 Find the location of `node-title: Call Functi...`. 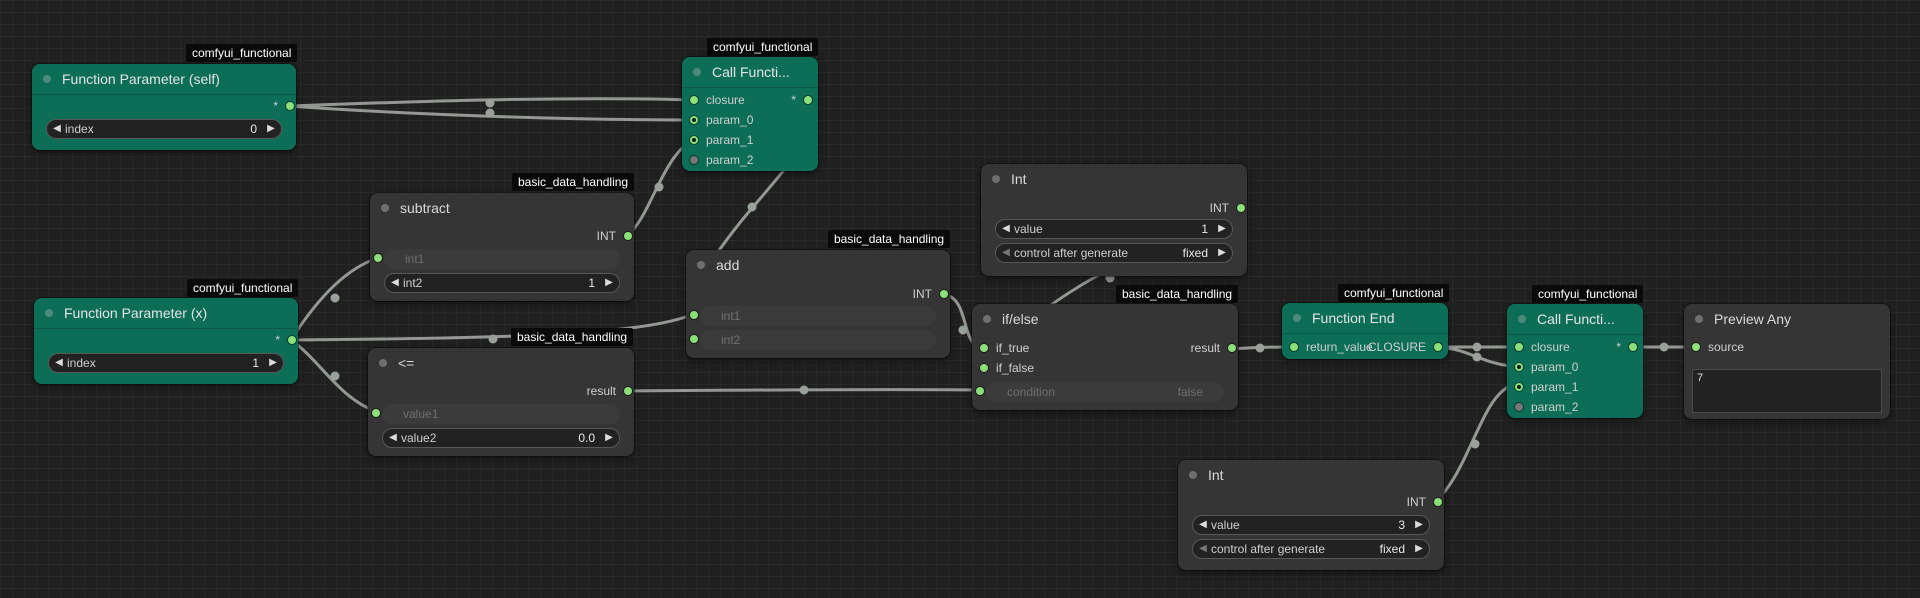

node-title: Call Functi... is located at coordinates (750, 72).